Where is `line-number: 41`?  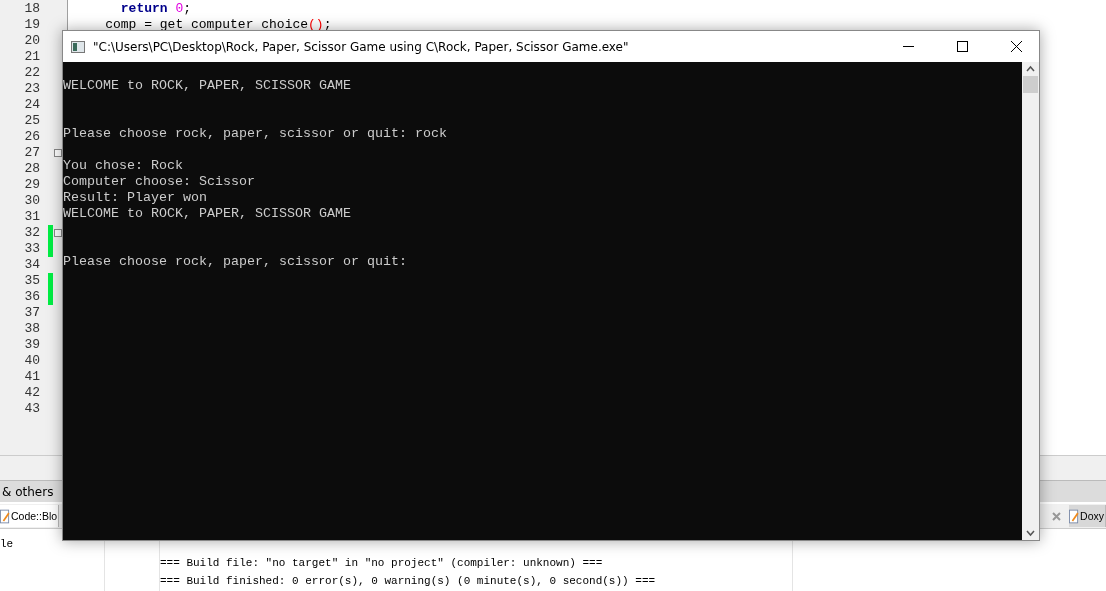
line-number: 41 is located at coordinates (32, 377).